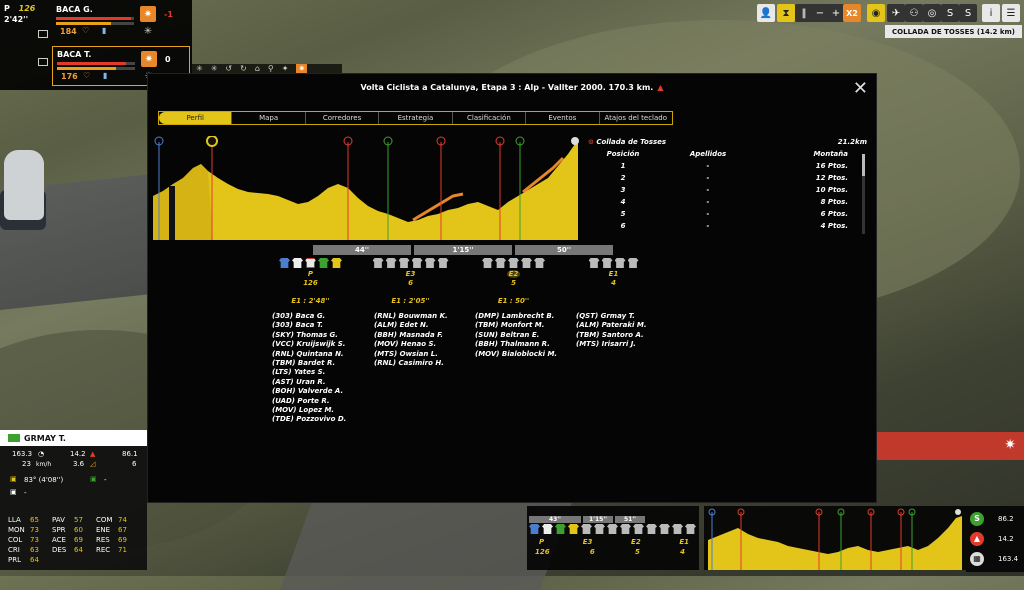  What do you see at coordinates (516, 354) in the screenshot?
I see `rider-entry: (MOV) Bialoblocki M.` at bounding box center [516, 354].